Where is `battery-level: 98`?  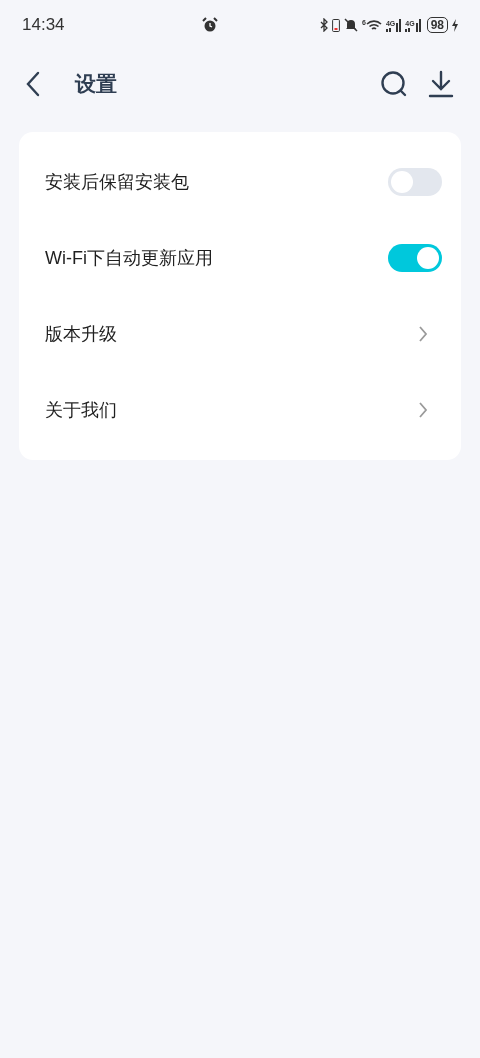
battery-level: 98 is located at coordinates (437, 25).